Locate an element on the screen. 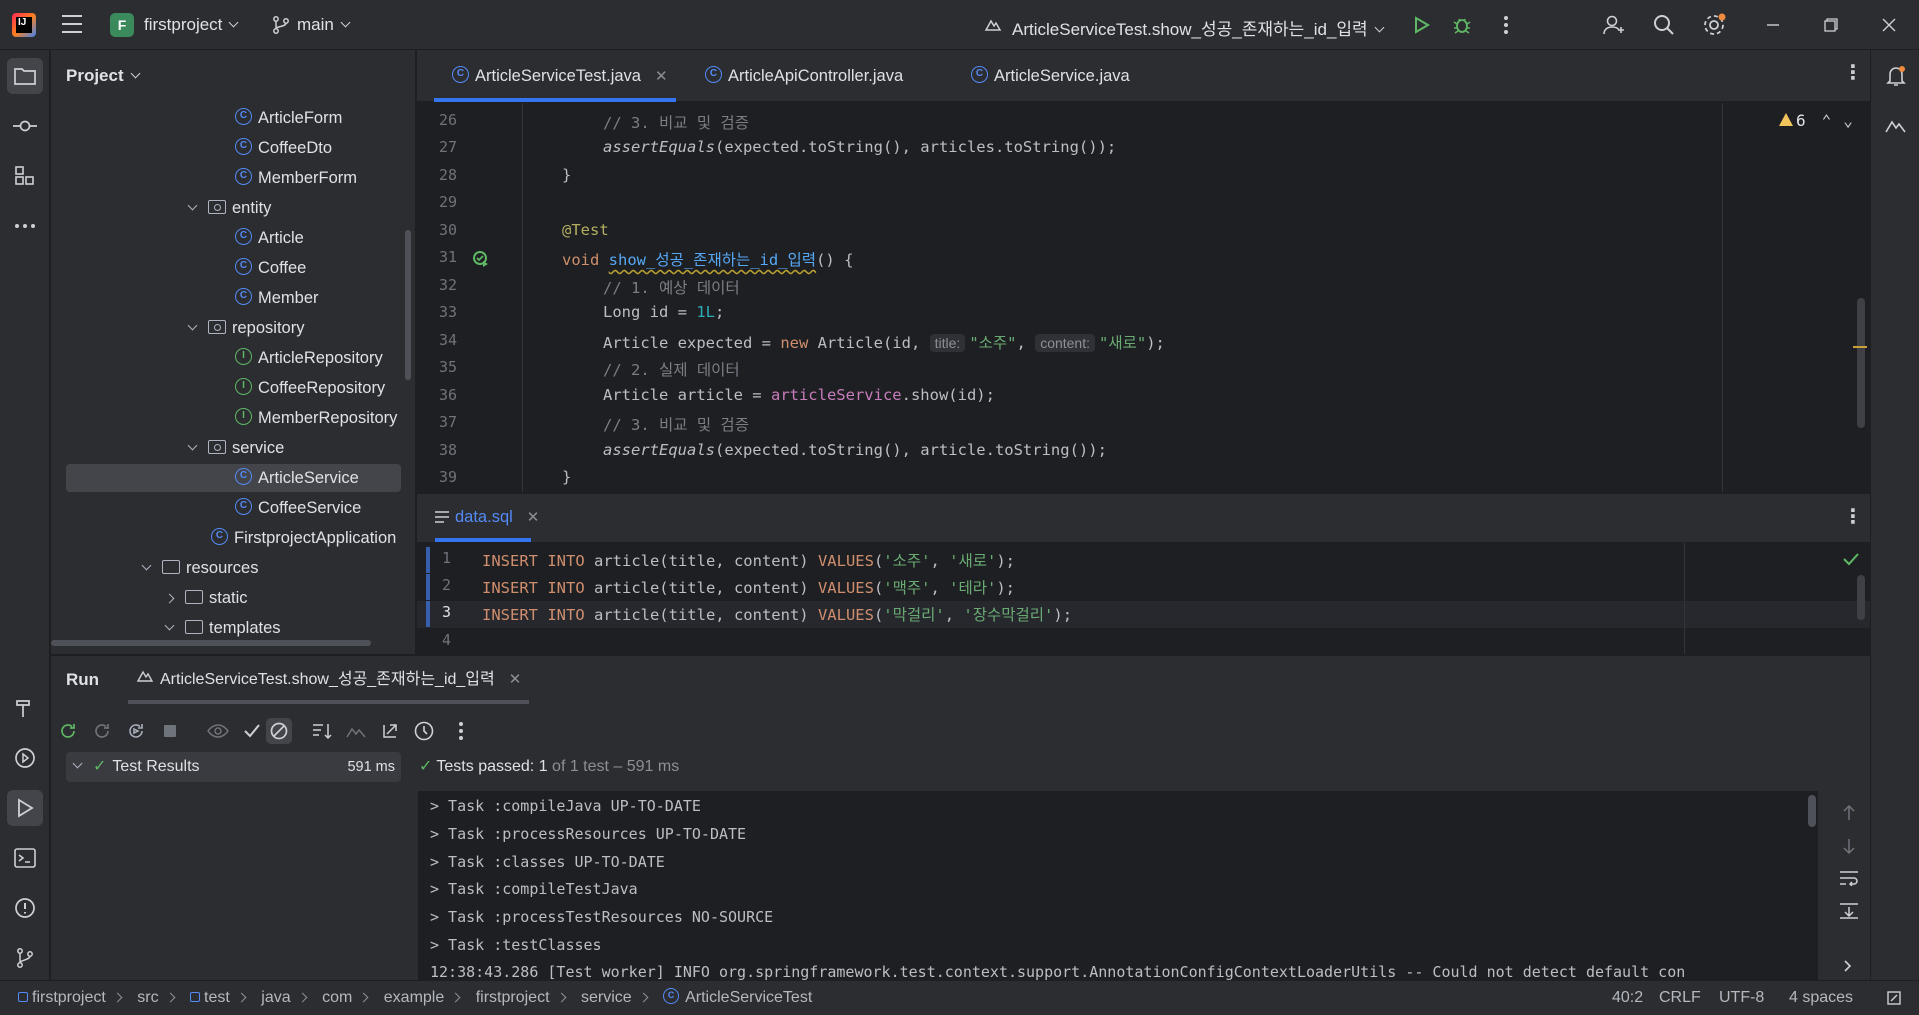 The image size is (1919, 1015). inspection-warnings: 6 ⌃ ⌄ is located at coordinates (1816, 120).